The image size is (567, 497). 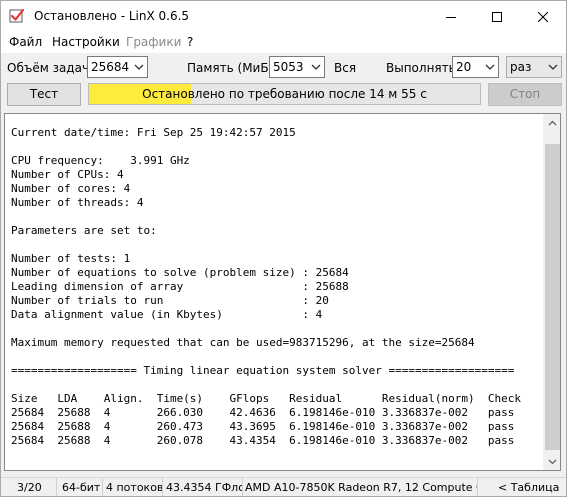 What do you see at coordinates (167, 314) in the screenshot?
I see `log-line: Data alignment value (in Kbytes) : 4` at bounding box center [167, 314].